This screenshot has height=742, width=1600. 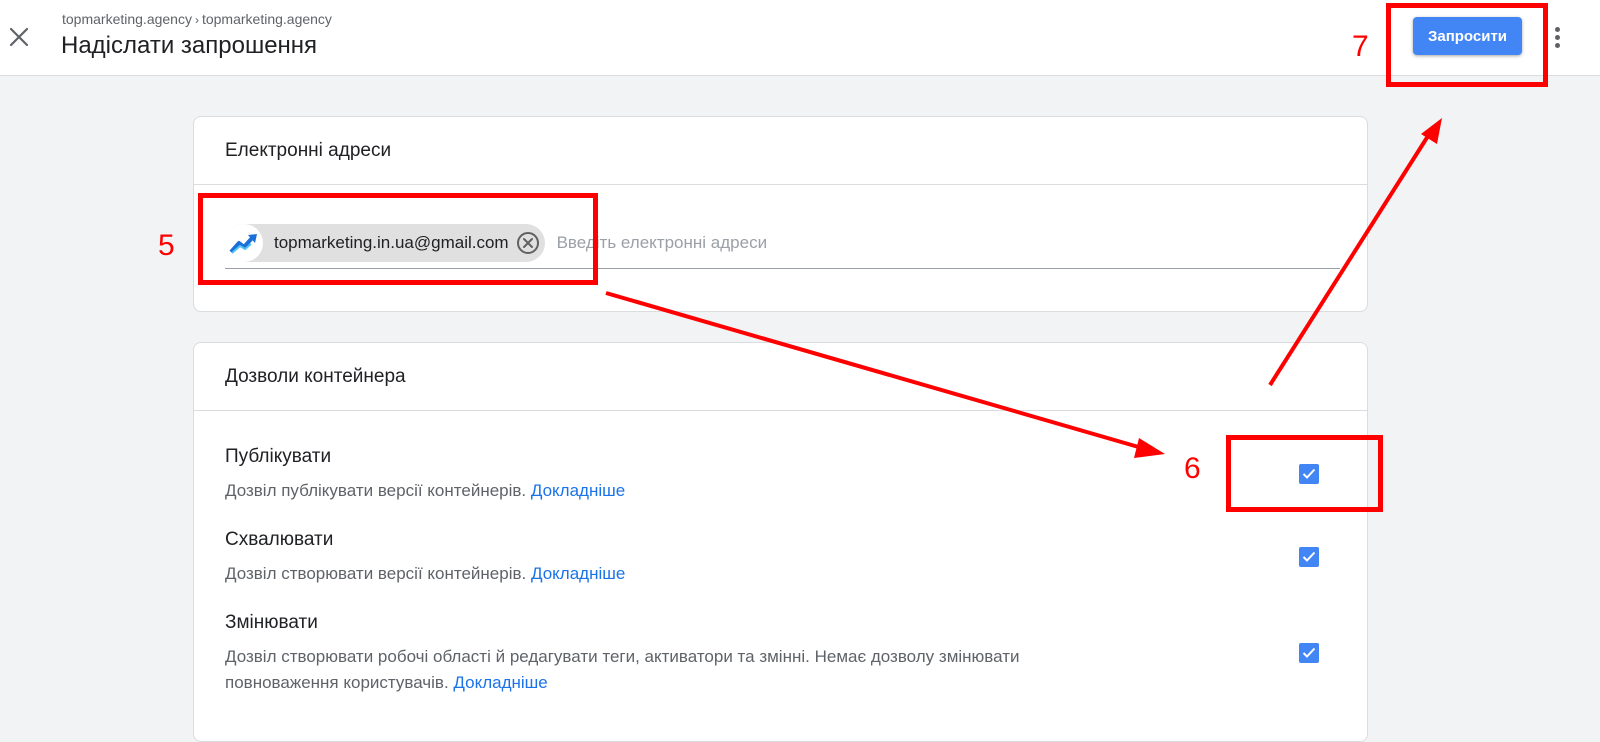 I want to click on approve-checkbox, so click(x=1309, y=557).